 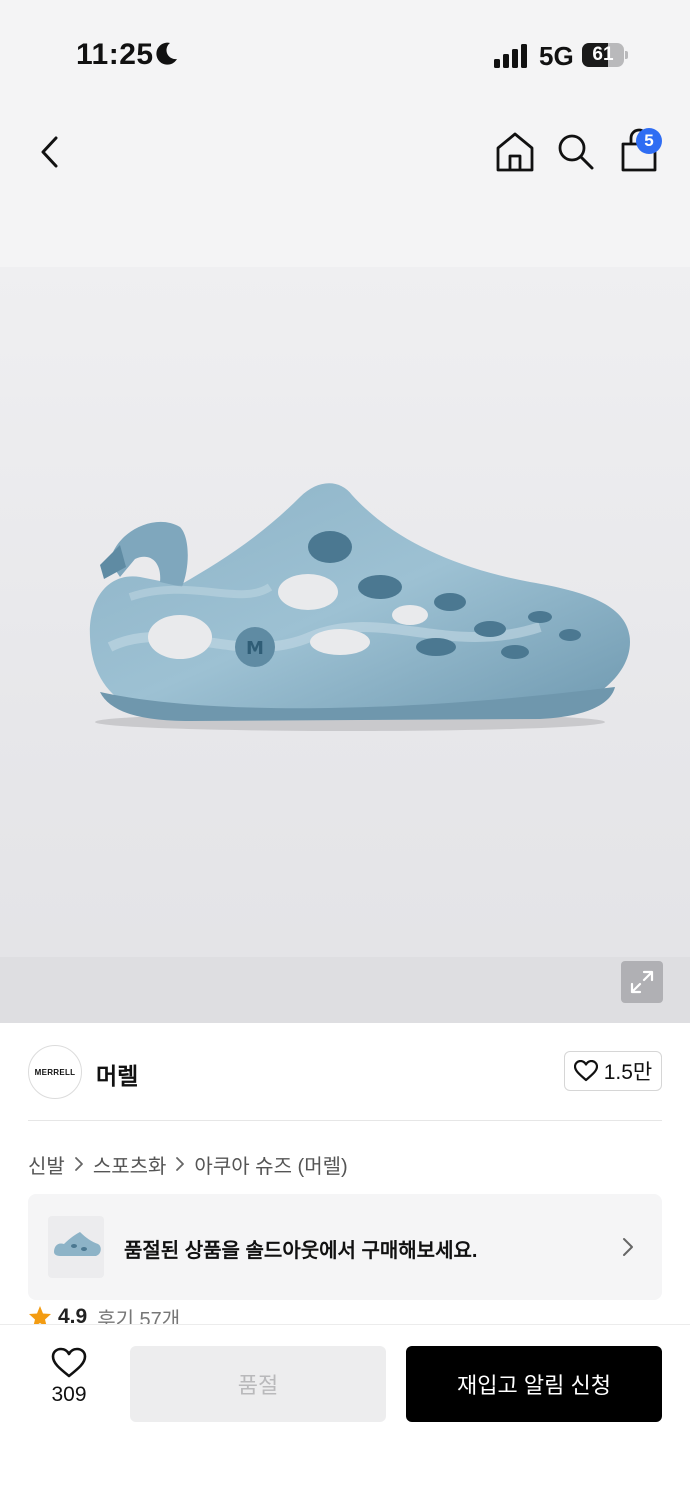 What do you see at coordinates (345, 56) in the screenshot?
I see `status-bar: 11:25 5G 61` at bounding box center [345, 56].